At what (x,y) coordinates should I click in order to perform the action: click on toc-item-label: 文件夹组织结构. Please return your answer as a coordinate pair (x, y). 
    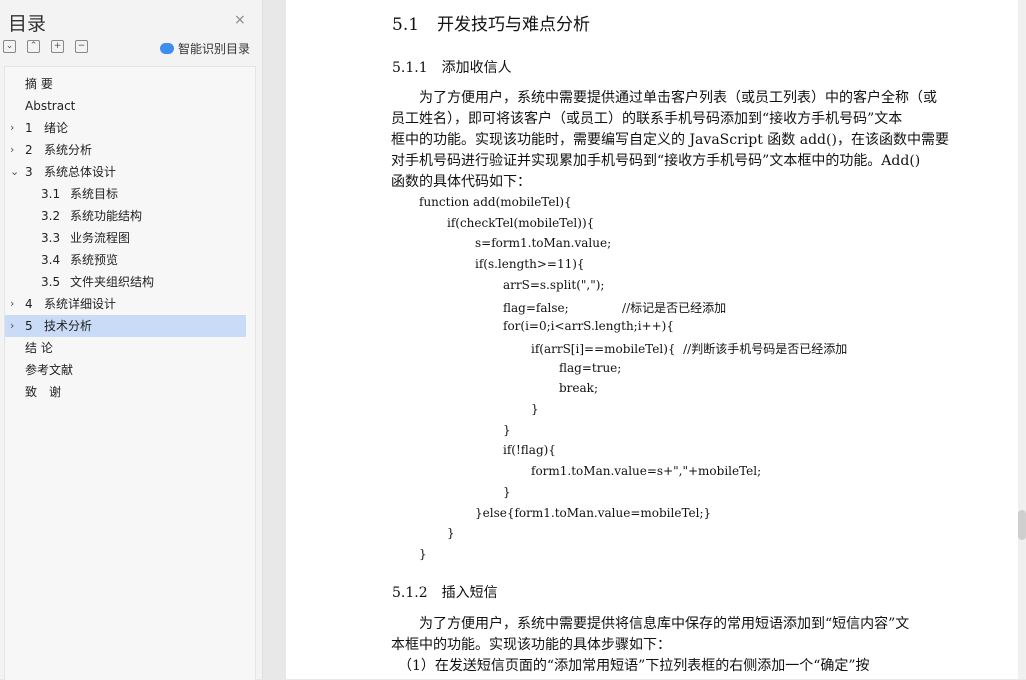
    Looking at the image, I should click on (112, 282).